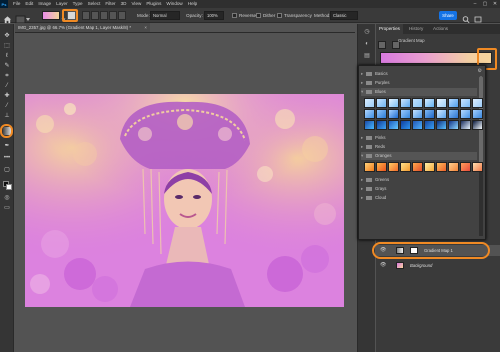 This screenshot has width=500, height=352. What do you see at coordinates (174, 4) in the screenshot?
I see `menu-window: Window` at bounding box center [174, 4].